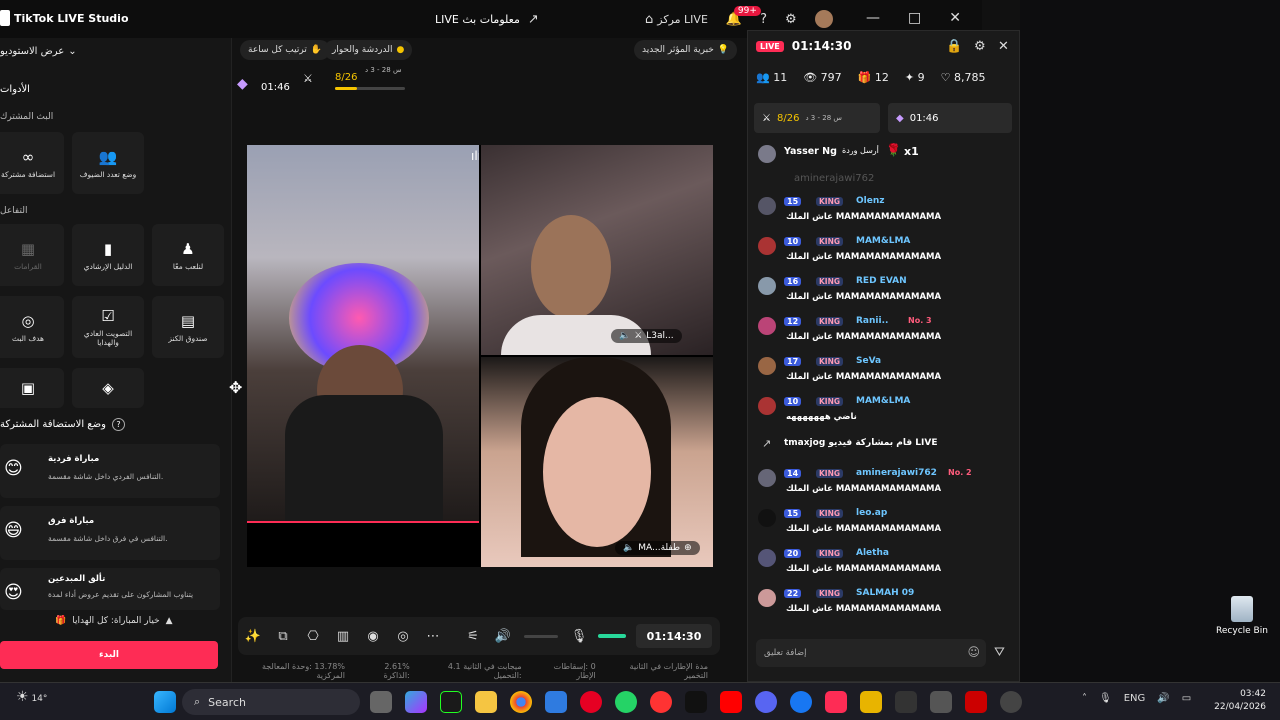 The height and width of the screenshot is (720, 1280). I want to click on chevron-up-icon: ˄, so click(1084, 698).